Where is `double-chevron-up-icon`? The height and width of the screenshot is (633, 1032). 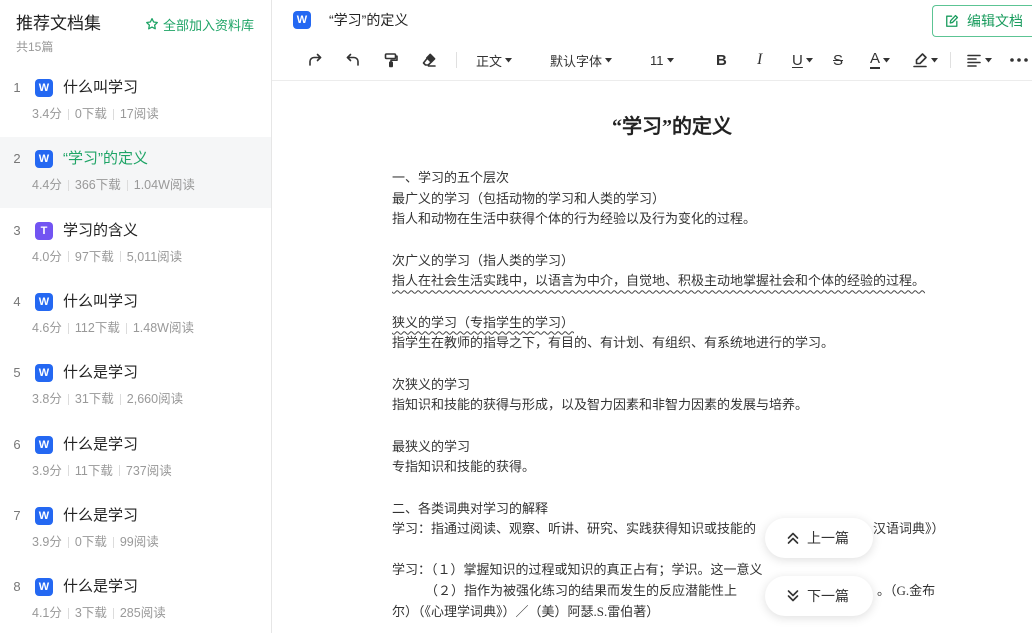
double-chevron-up-icon is located at coordinates (793, 538).